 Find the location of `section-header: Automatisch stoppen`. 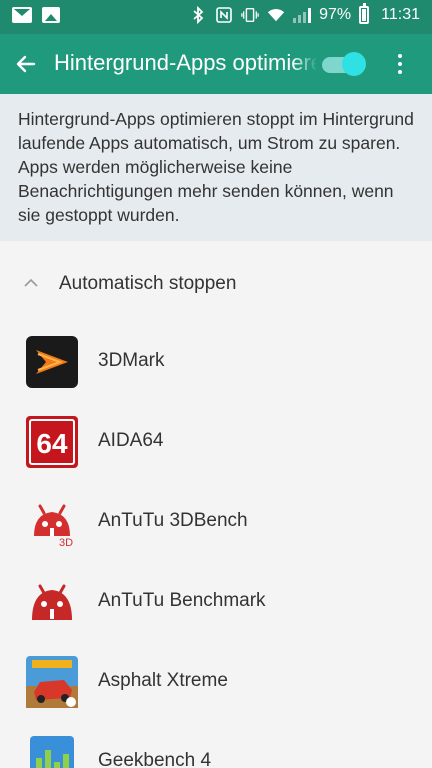

section-header: Automatisch stoppen is located at coordinates (216, 283).